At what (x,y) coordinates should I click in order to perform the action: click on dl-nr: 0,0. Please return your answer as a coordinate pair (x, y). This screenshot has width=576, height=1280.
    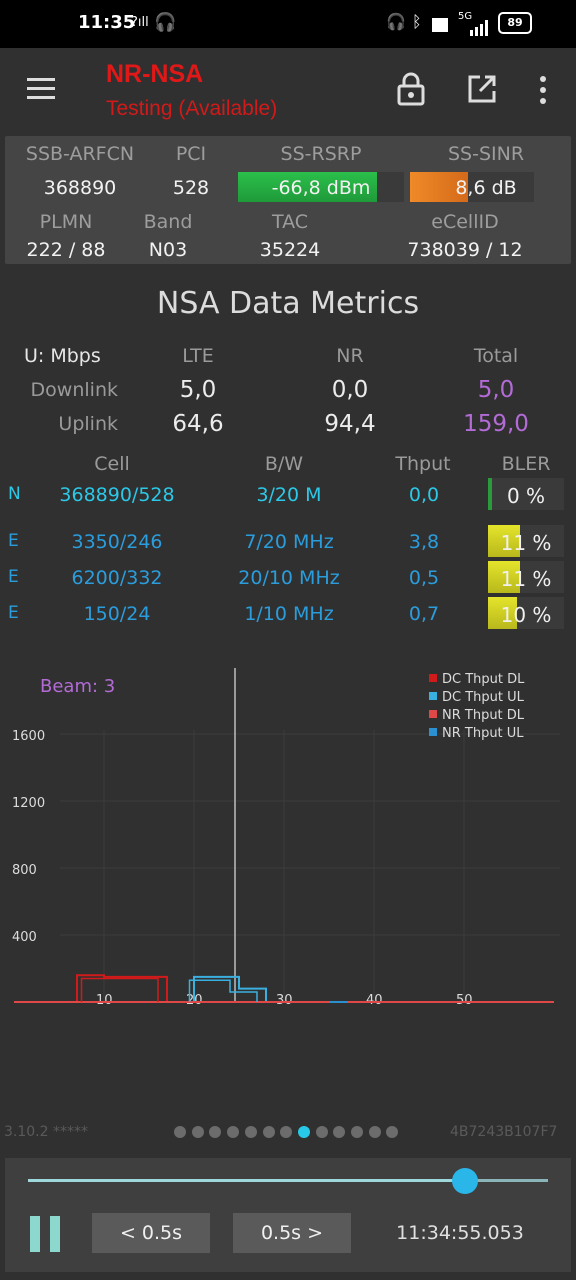
    Looking at the image, I should click on (350, 390).